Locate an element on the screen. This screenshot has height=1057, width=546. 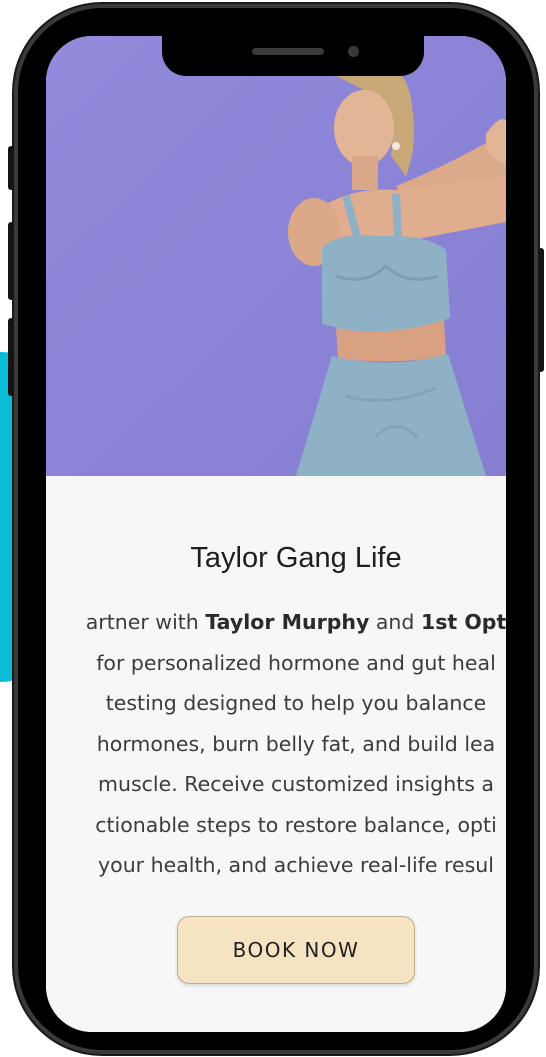
description-line-2: for personalized hormone and gut heal is located at coordinates (296, 662).